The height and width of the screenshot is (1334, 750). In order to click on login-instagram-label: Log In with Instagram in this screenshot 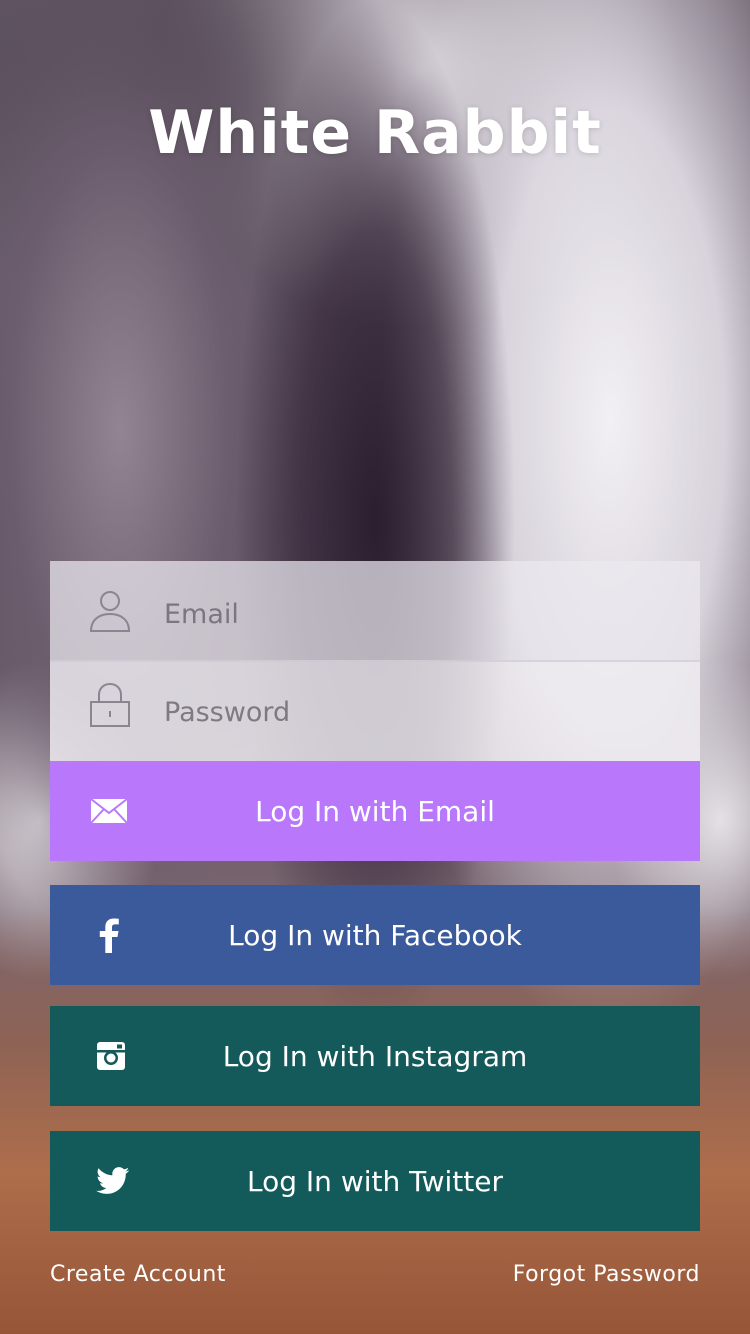, I will do `click(375, 1056)`.